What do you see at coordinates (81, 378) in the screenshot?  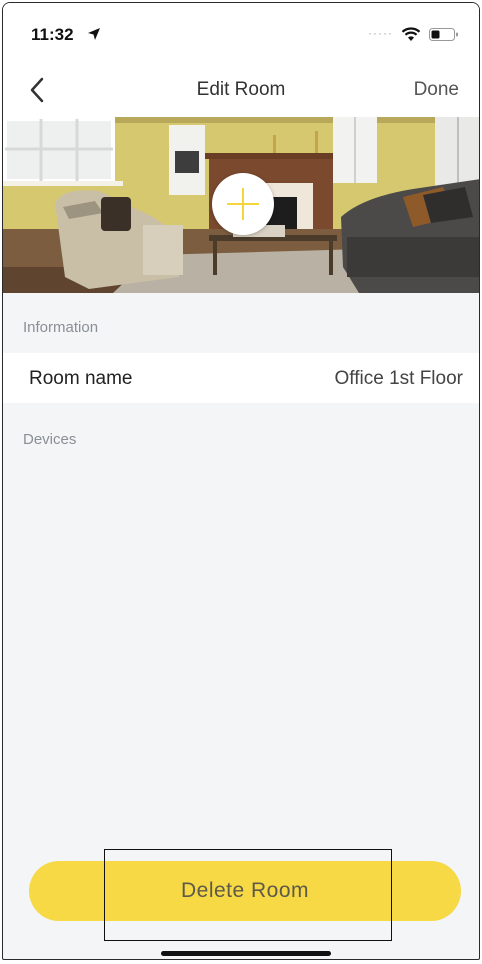 I see `room-name-label: Room name` at bounding box center [81, 378].